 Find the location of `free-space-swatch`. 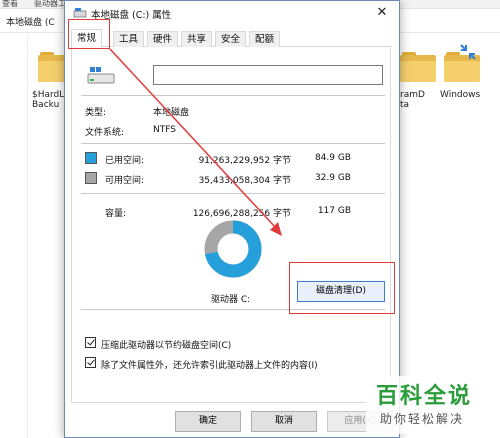

free-space-swatch is located at coordinates (91, 178).